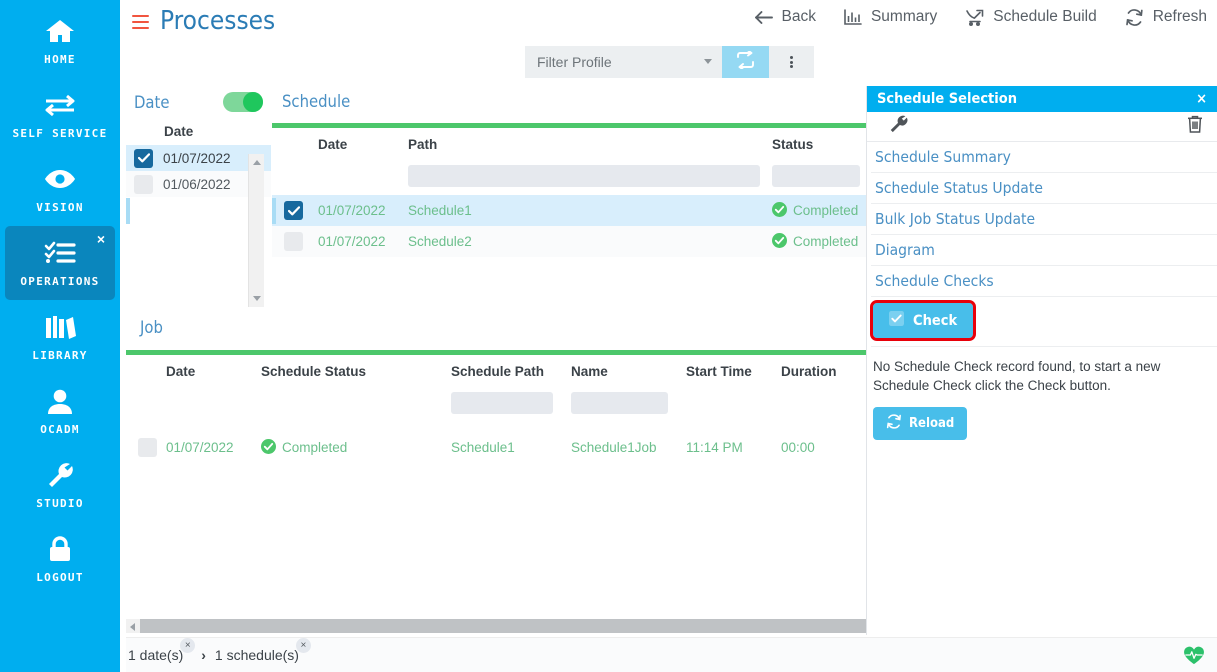 The image size is (1217, 672). Describe the element at coordinates (574, 62) in the screenshot. I see `filter-profile-value: Filter Profile` at that location.